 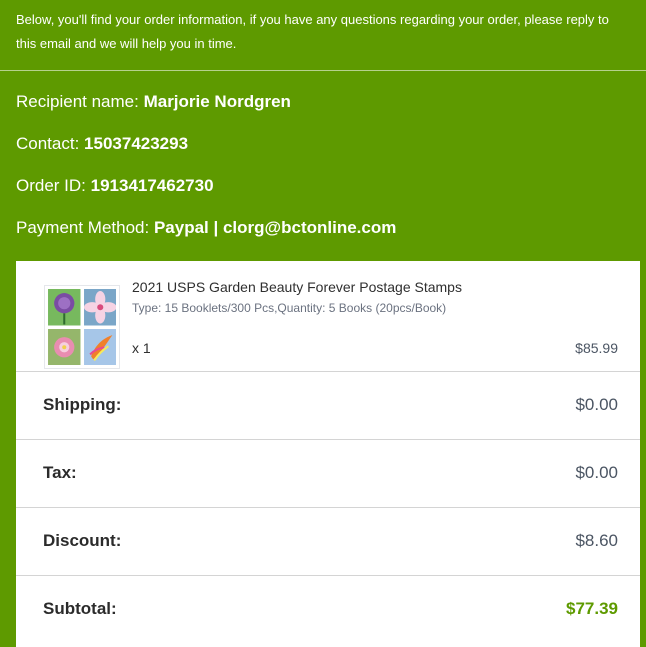 I want to click on discount-label: Discount:, so click(x=82, y=540).